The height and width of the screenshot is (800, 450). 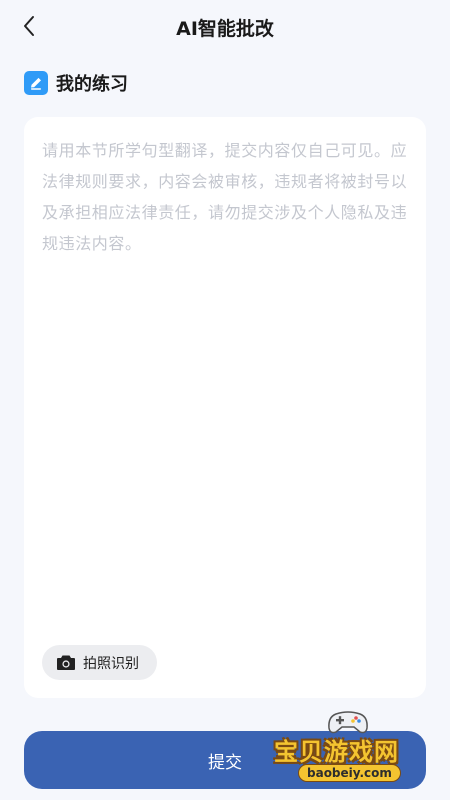 I want to click on nav-bar: AI智能批改, so click(x=225, y=26).